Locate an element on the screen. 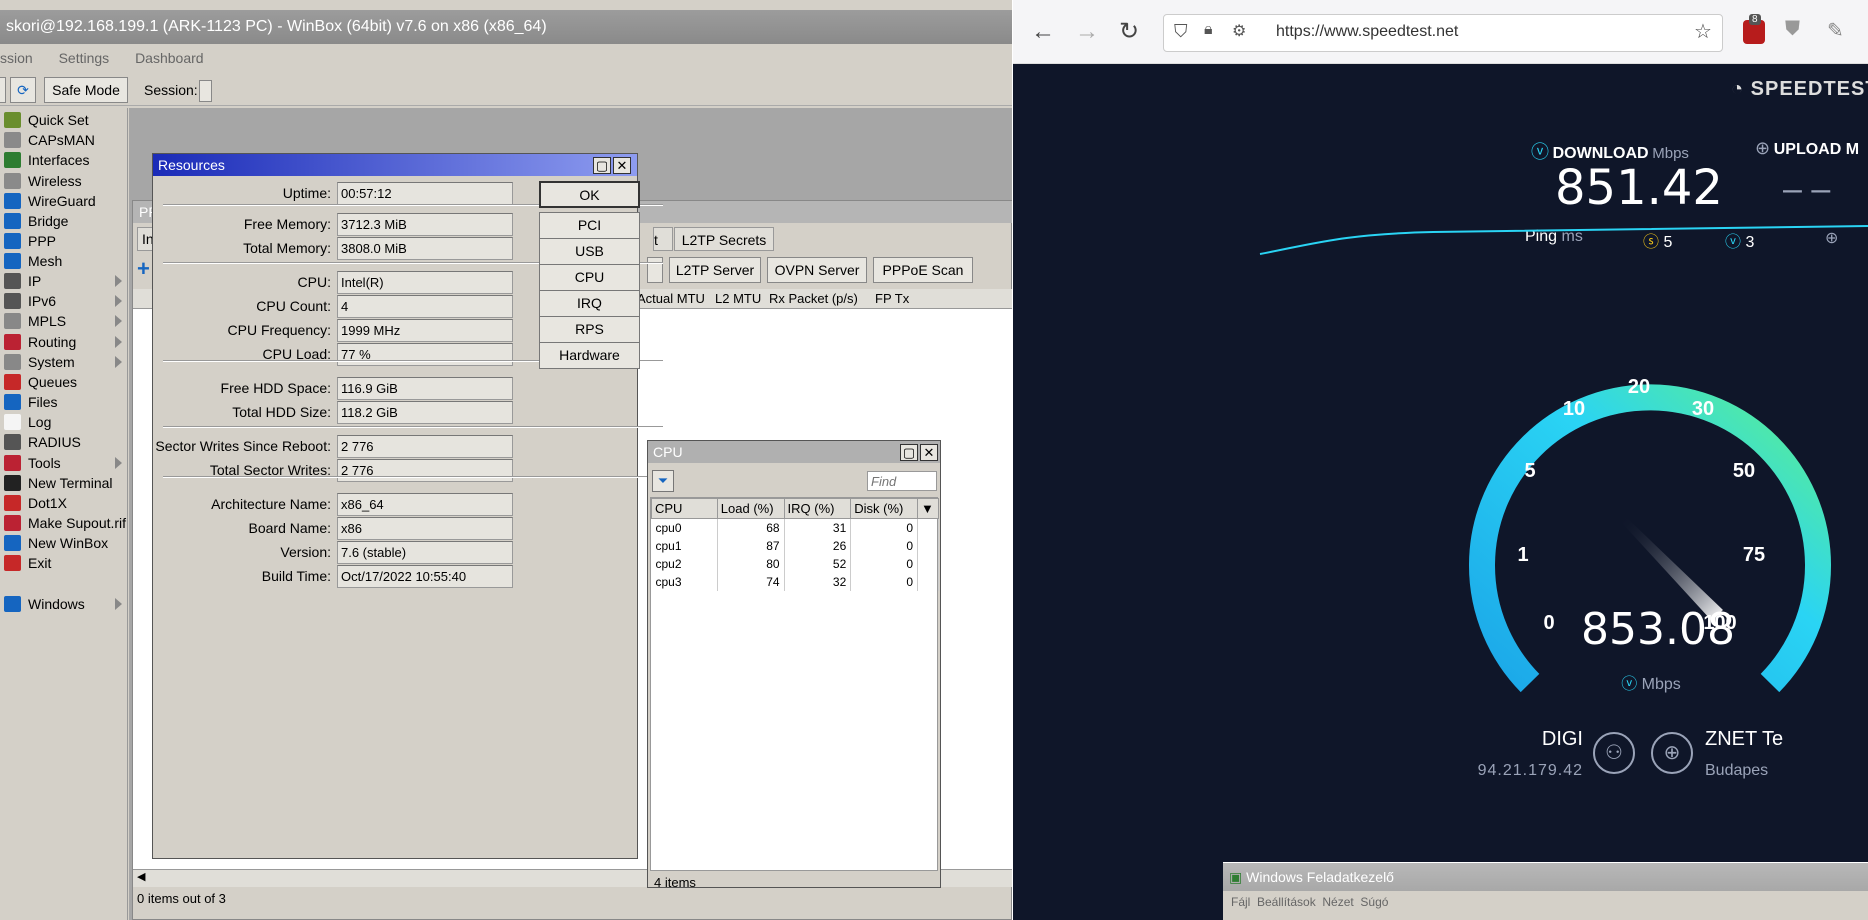  menu-dashboard: Dashboard is located at coordinates (169, 58).